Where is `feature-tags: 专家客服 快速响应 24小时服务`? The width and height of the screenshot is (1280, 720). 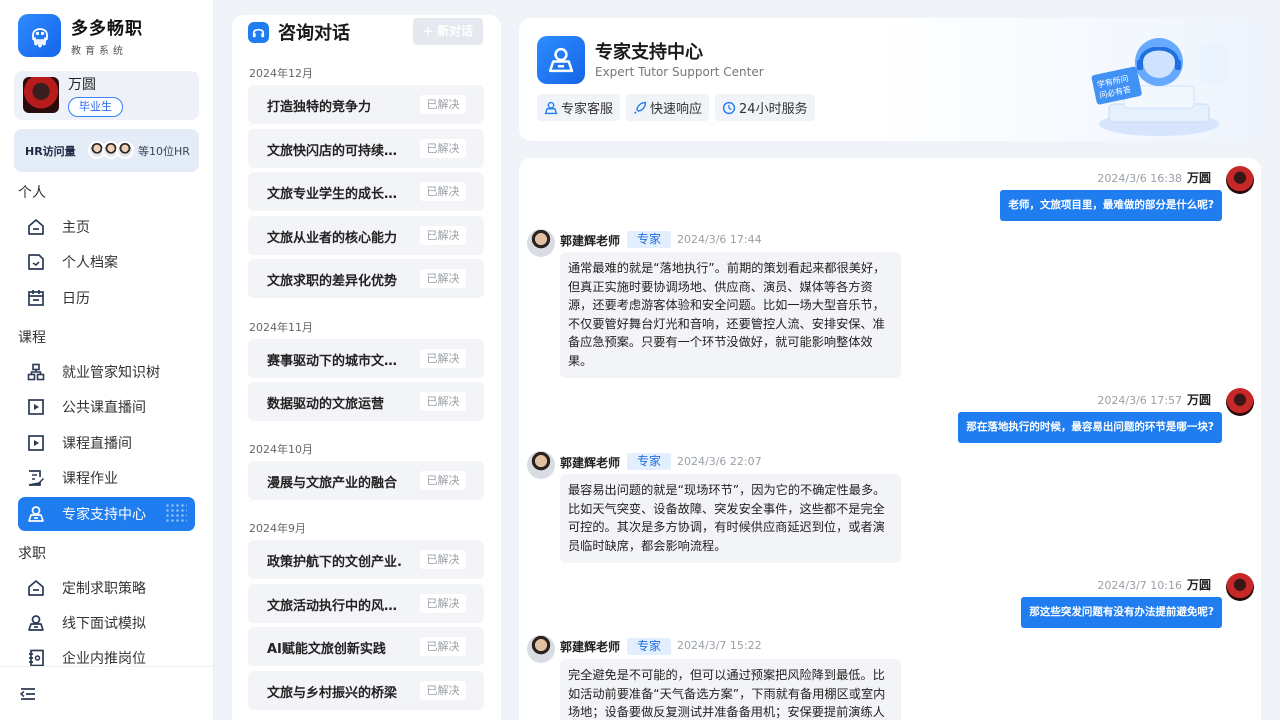
feature-tags: 专家客服 快速响应 24小时服务 is located at coordinates (679, 107).